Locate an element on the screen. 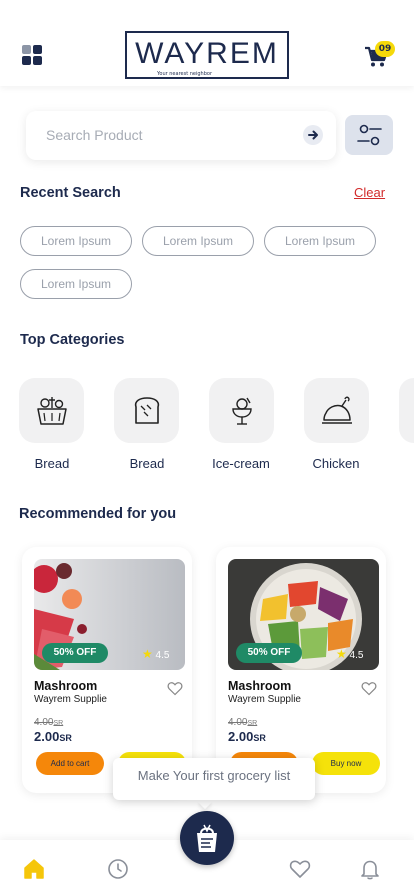  ice-cream-icon is located at coordinates (242, 411).